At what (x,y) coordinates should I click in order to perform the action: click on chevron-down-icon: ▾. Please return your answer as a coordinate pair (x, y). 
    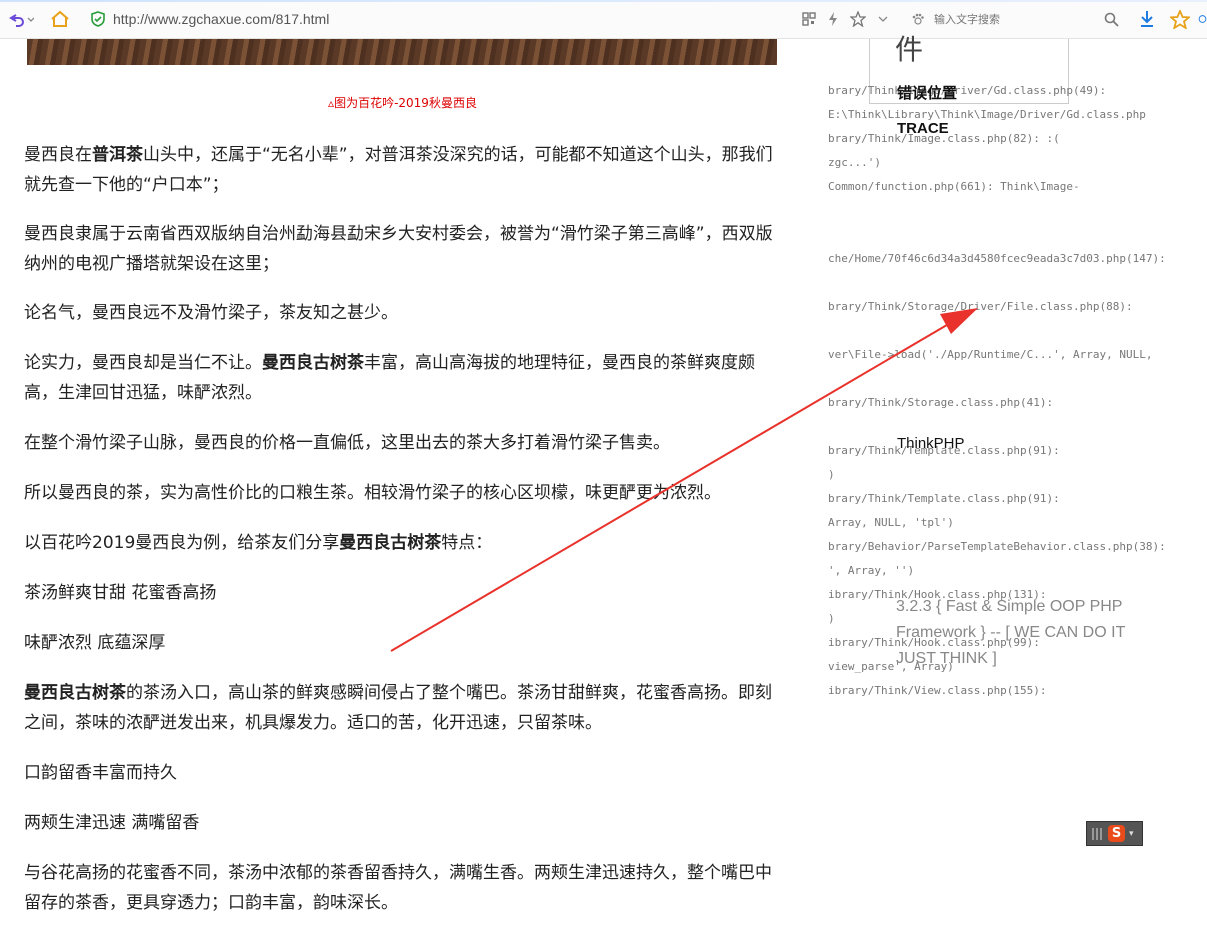
    Looking at the image, I should click on (1131, 834).